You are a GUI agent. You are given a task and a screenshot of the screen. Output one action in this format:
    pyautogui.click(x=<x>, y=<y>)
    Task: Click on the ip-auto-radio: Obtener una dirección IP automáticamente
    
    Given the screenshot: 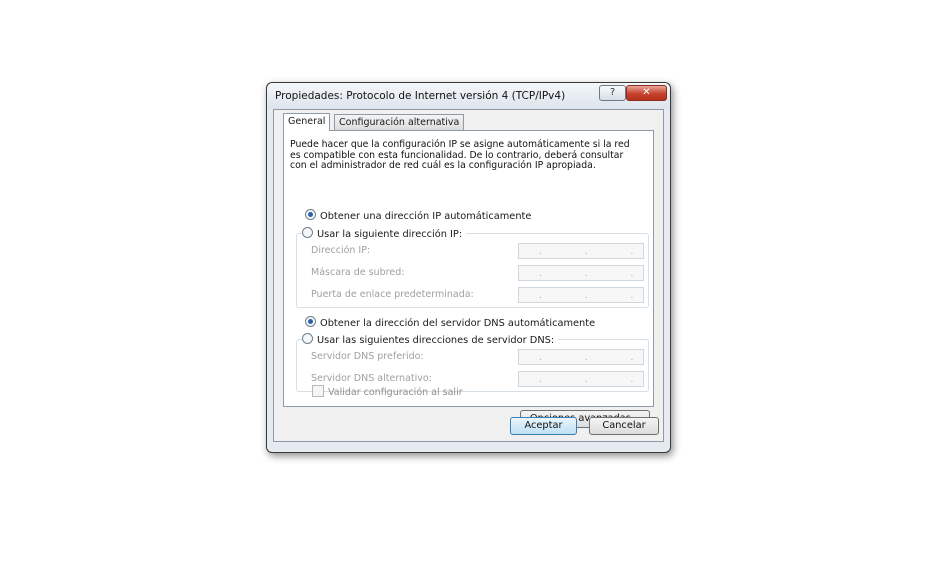 What is the action you would take?
    pyautogui.click(x=420, y=215)
    